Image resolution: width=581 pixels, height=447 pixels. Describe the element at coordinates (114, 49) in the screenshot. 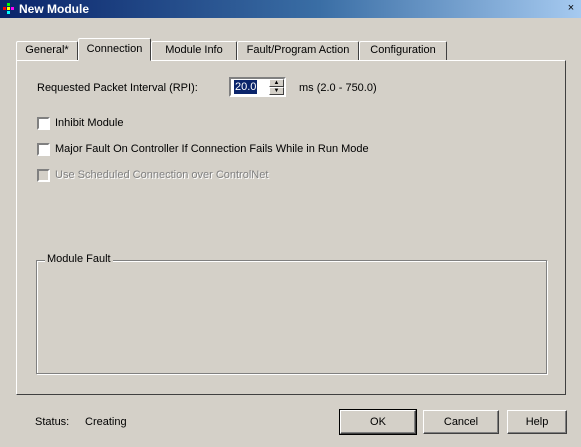

I see `tab-connection: Connection` at that location.